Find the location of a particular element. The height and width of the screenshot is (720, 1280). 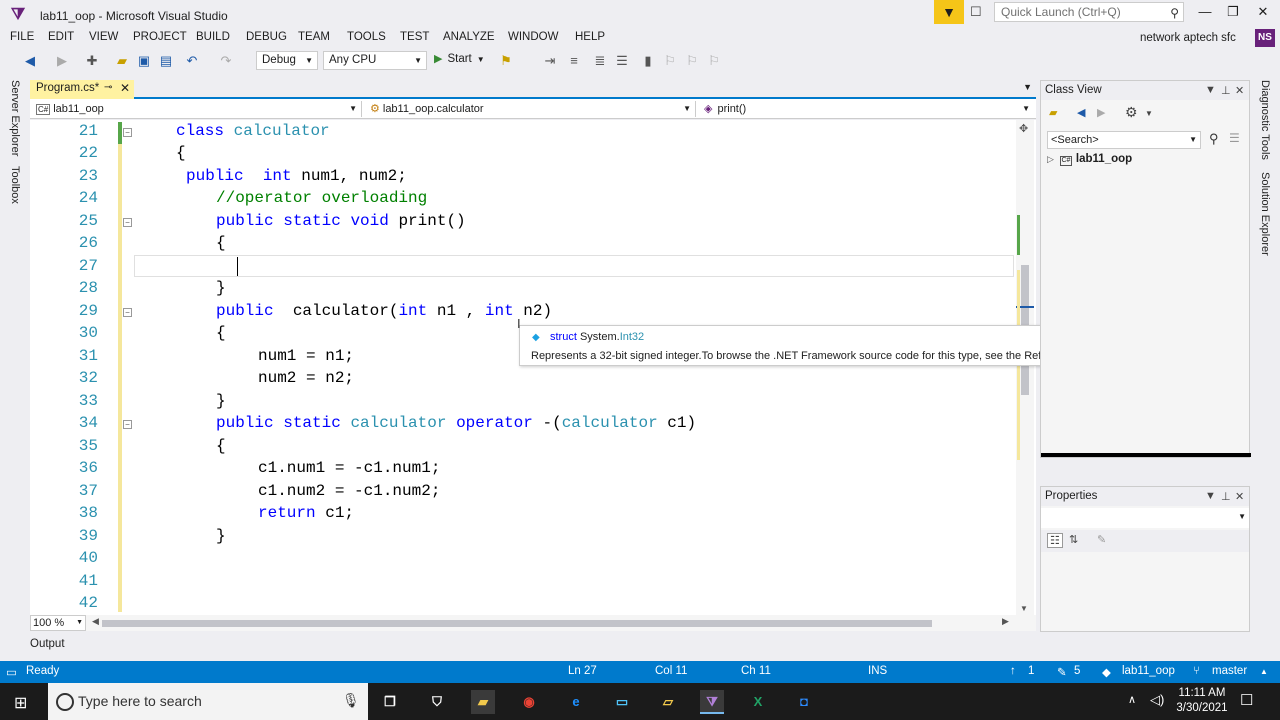

tab-toolbox: Toolbox is located at coordinates (15, 185).